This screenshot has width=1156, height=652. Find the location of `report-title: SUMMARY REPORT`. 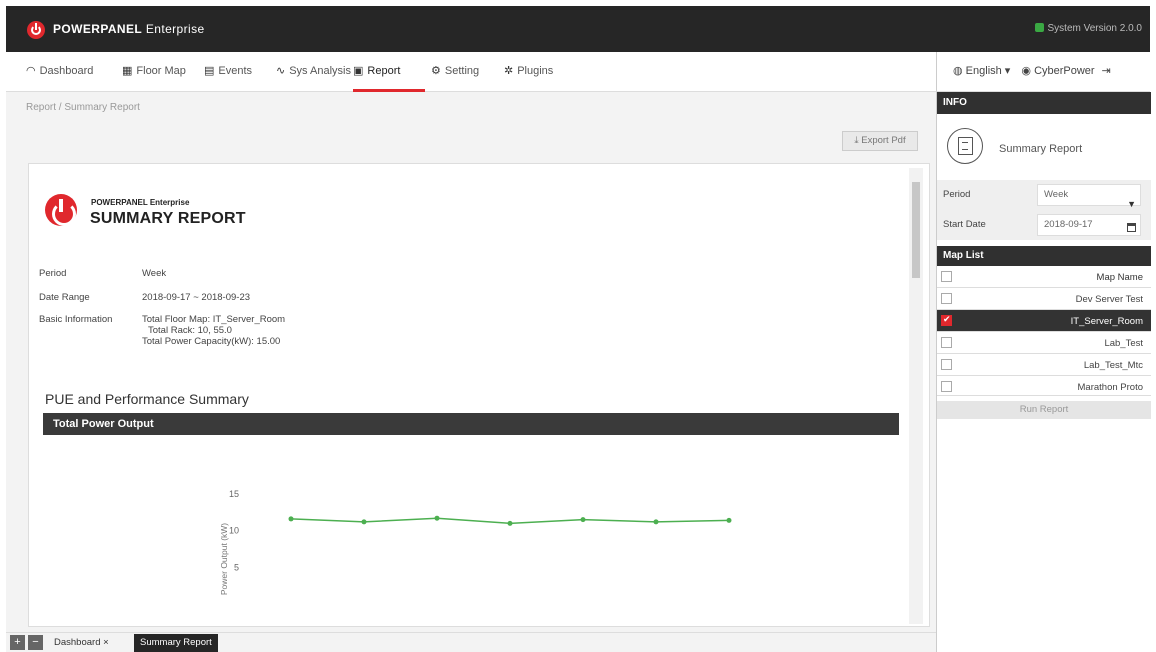

report-title: SUMMARY REPORT is located at coordinates (168, 218).